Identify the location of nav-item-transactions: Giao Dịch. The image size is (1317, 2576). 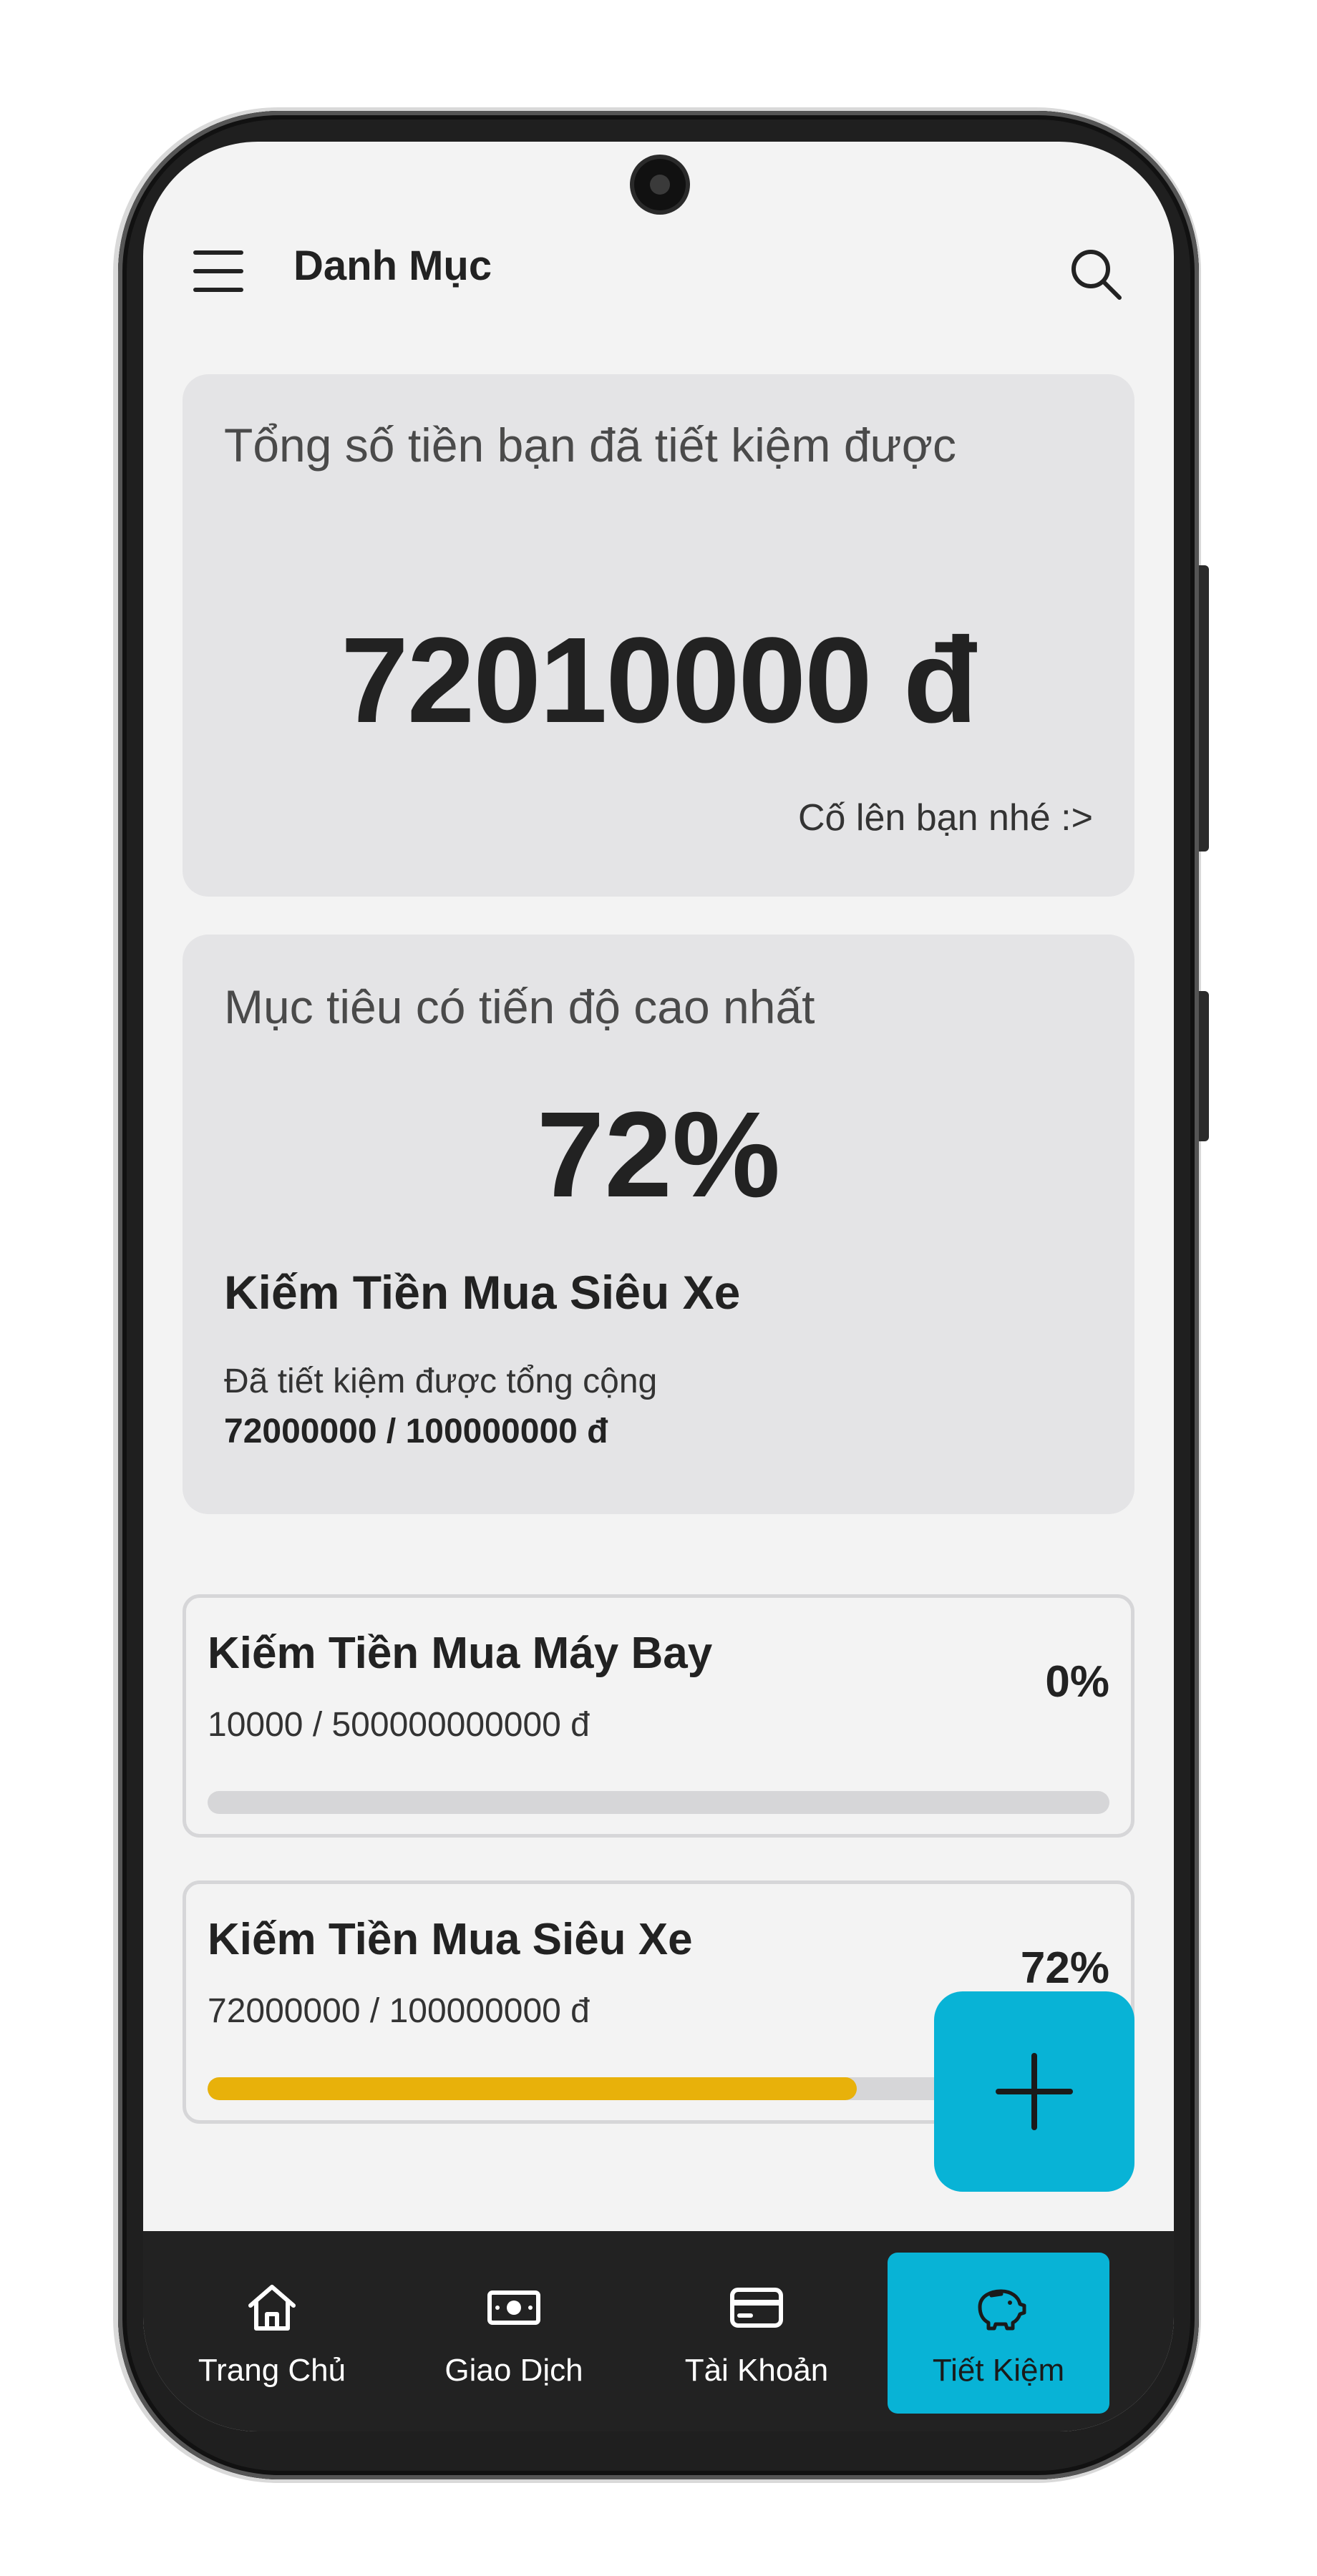
(514, 2333).